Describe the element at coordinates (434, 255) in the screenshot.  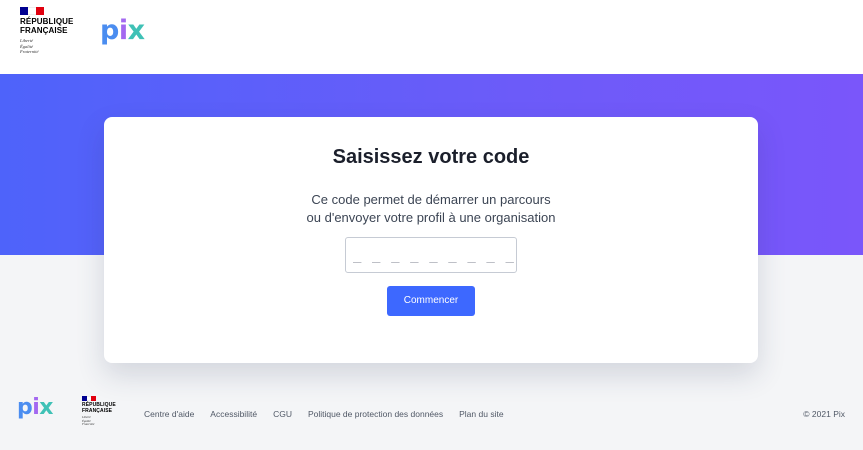
I see `code-input-placeholder: _ _ _ _ _ _ _ _ _` at that location.